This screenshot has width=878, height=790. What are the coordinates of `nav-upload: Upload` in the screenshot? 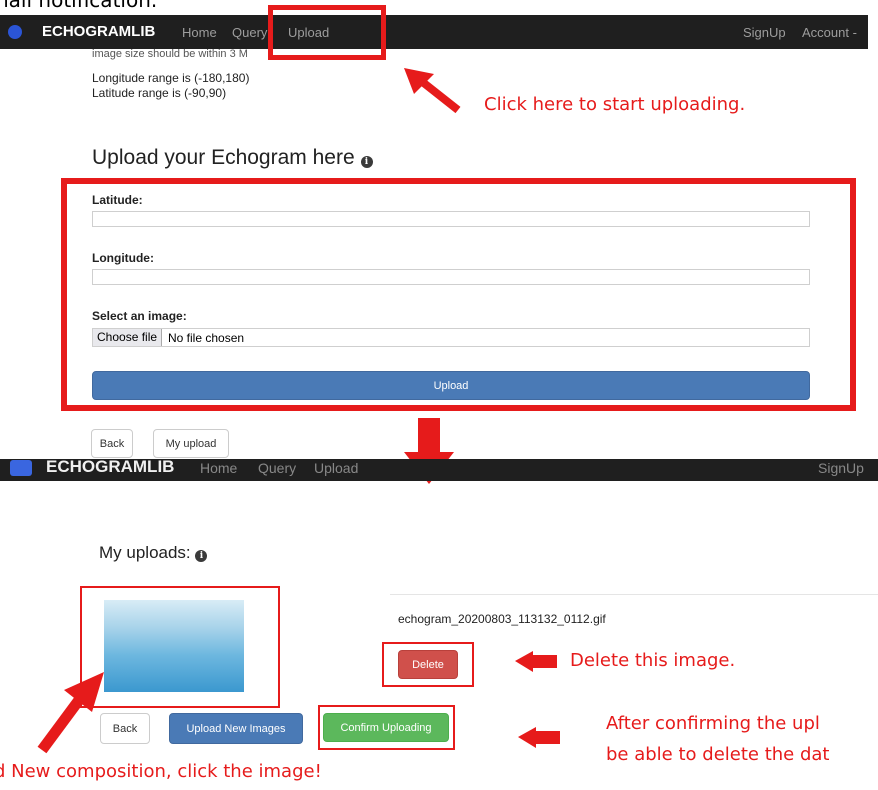 It's located at (336, 468).